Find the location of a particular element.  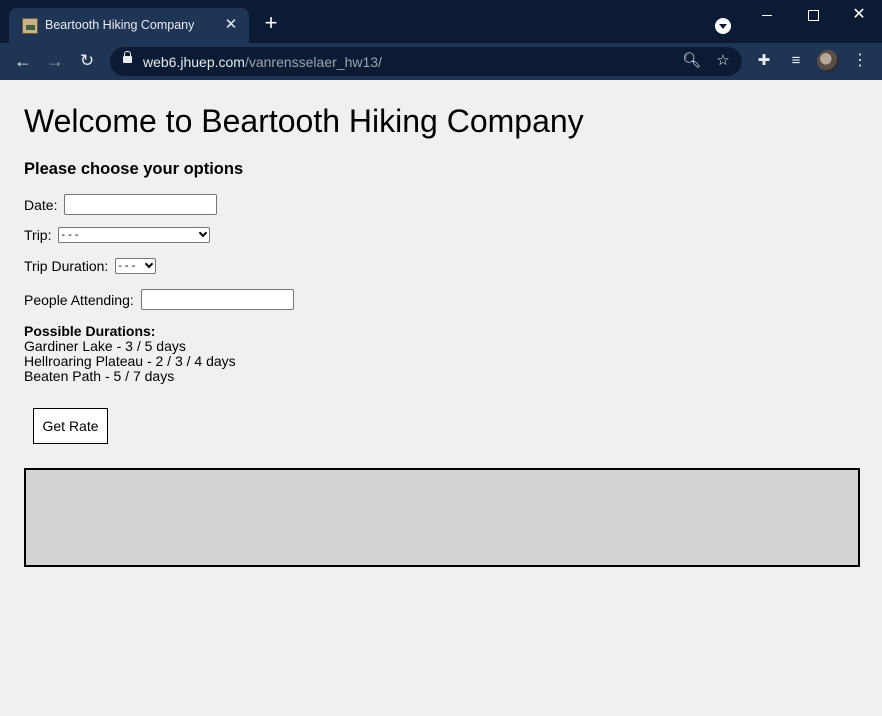

trip-label: Trip: is located at coordinates (38, 235).